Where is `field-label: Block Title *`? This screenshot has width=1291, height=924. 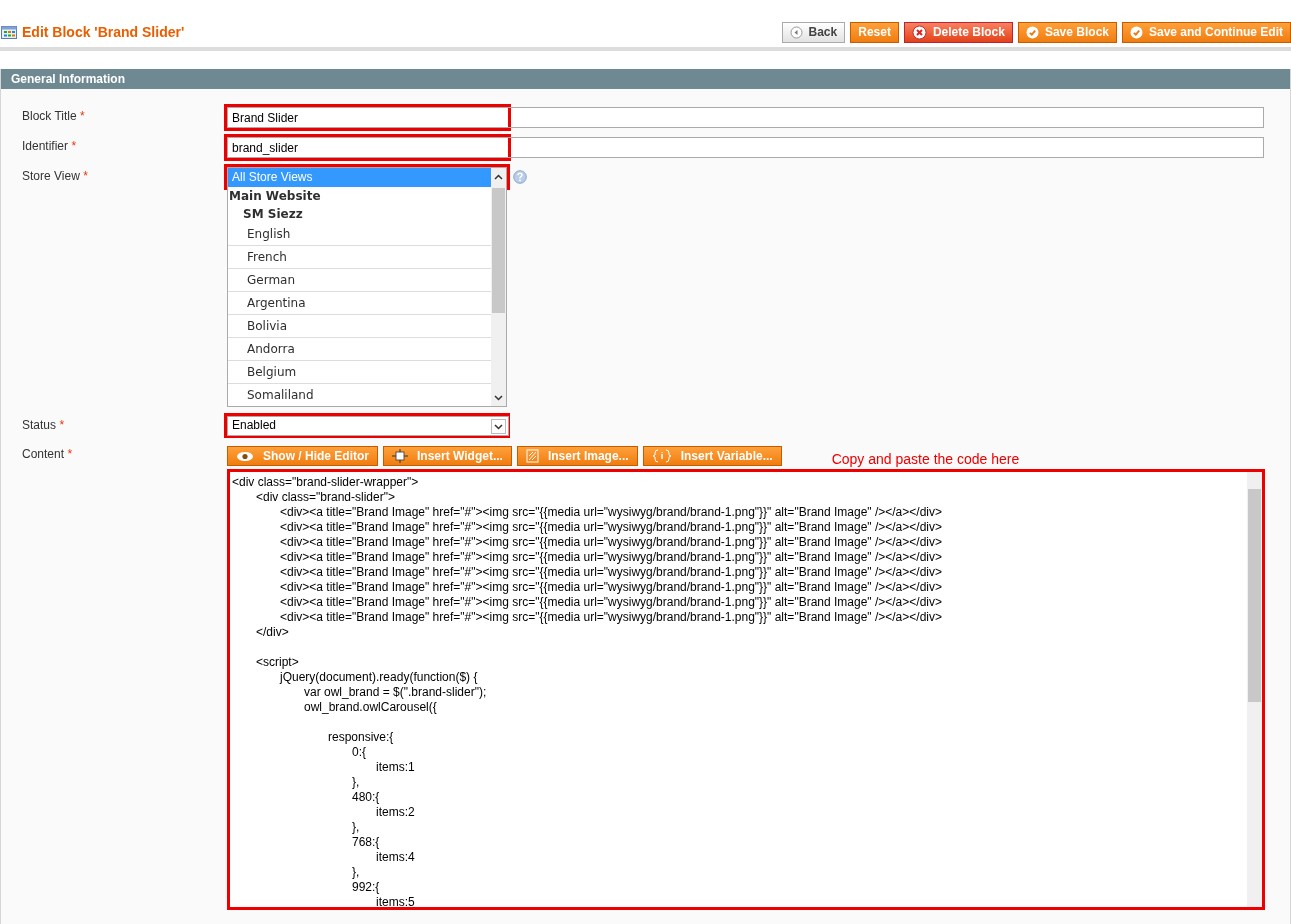 field-label: Block Title * is located at coordinates (54, 115).